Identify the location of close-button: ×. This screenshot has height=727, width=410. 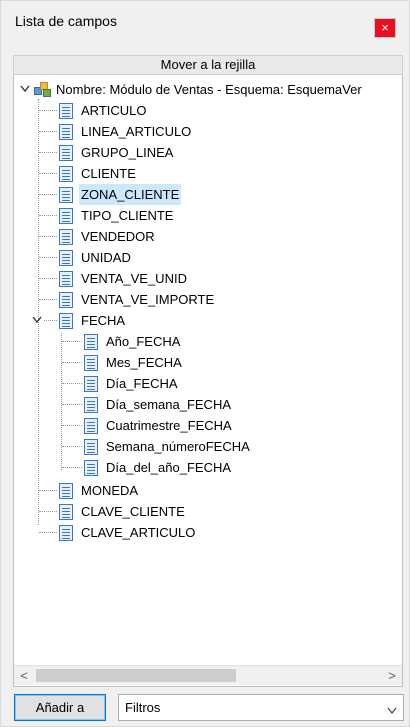
(385, 28).